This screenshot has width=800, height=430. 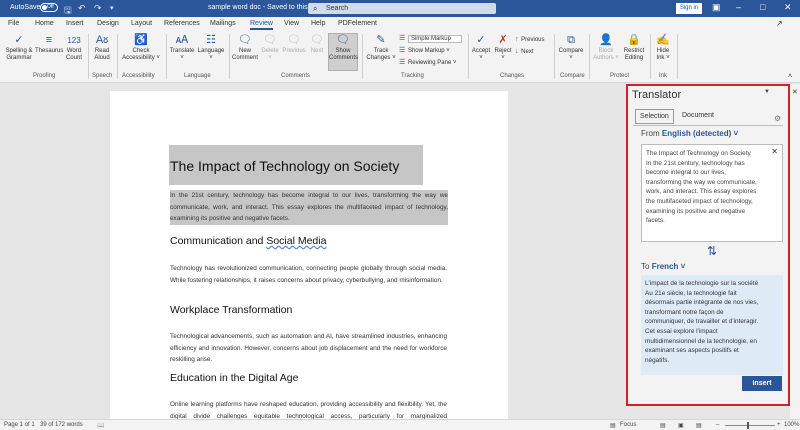 What do you see at coordinates (49, 40) in the screenshot?
I see `thesaurus-icon: ≡` at bounding box center [49, 40].